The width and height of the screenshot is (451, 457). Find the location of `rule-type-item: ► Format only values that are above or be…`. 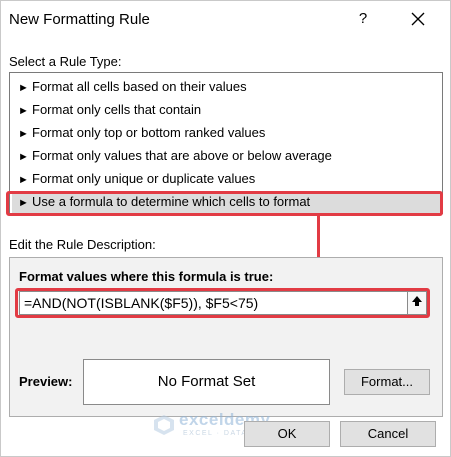

rule-type-item: ► Format only values that are above or be… is located at coordinates (226, 156).